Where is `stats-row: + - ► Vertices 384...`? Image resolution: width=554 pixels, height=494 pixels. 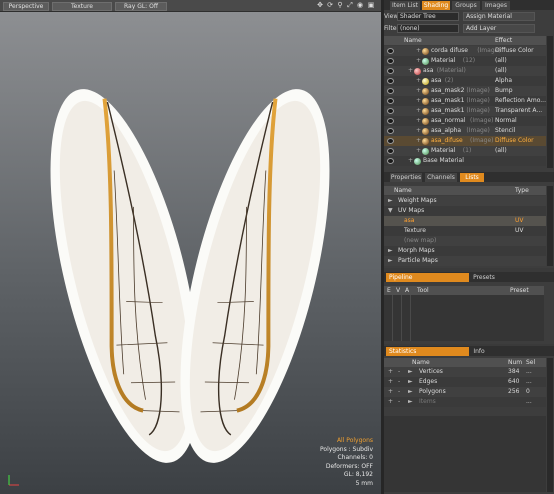
stats-row: + - ► Vertices 384... is located at coordinates (465, 372).